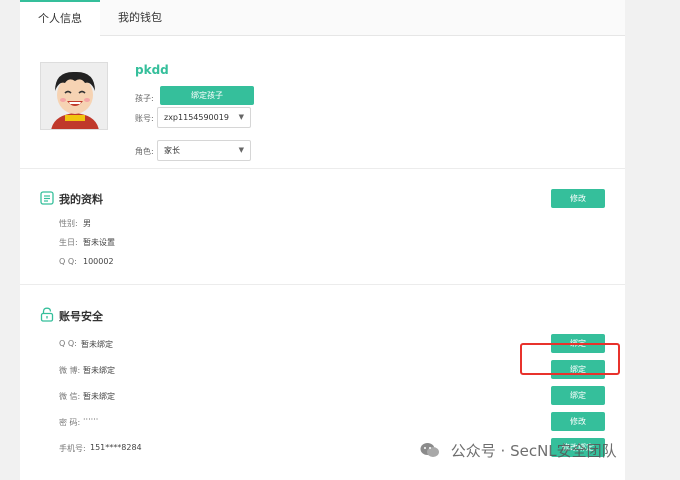 The height and width of the screenshot is (480, 680). Describe the element at coordinates (204, 150) in the screenshot. I see `role-select: 家长 ▼` at that location.